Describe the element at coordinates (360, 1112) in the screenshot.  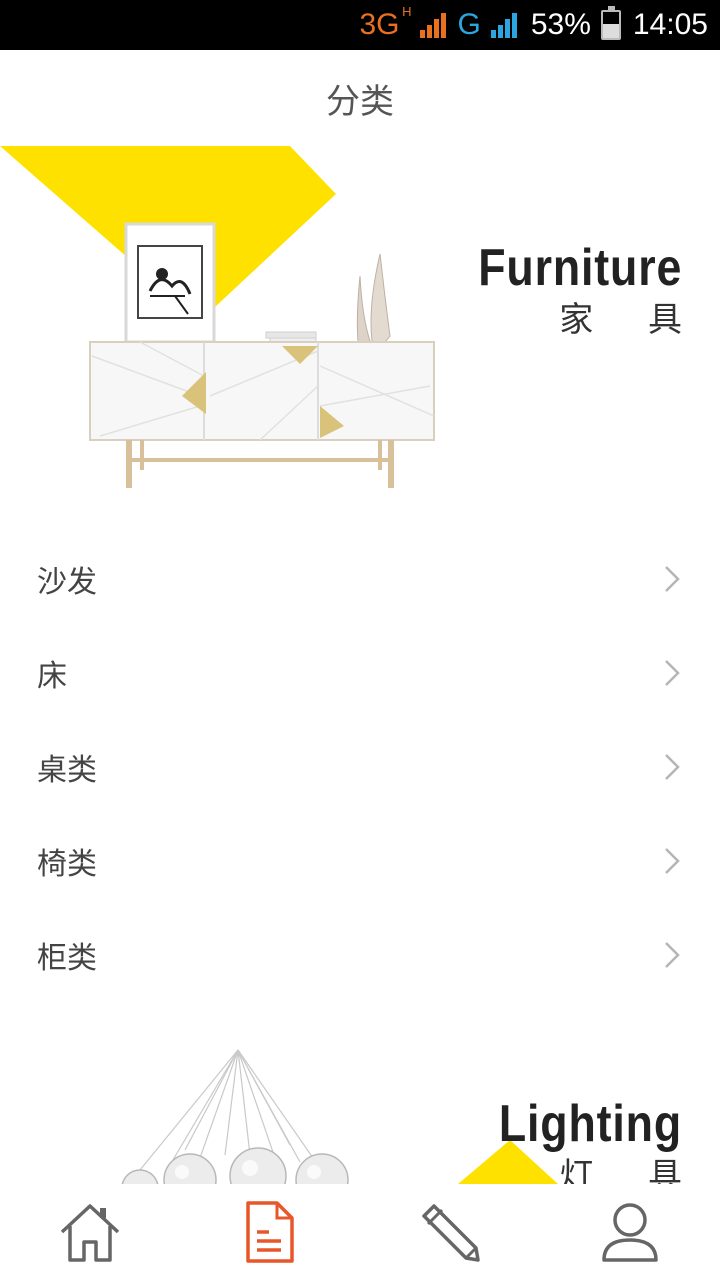
I see `lighting-banner: Lighting 灯 具` at that location.